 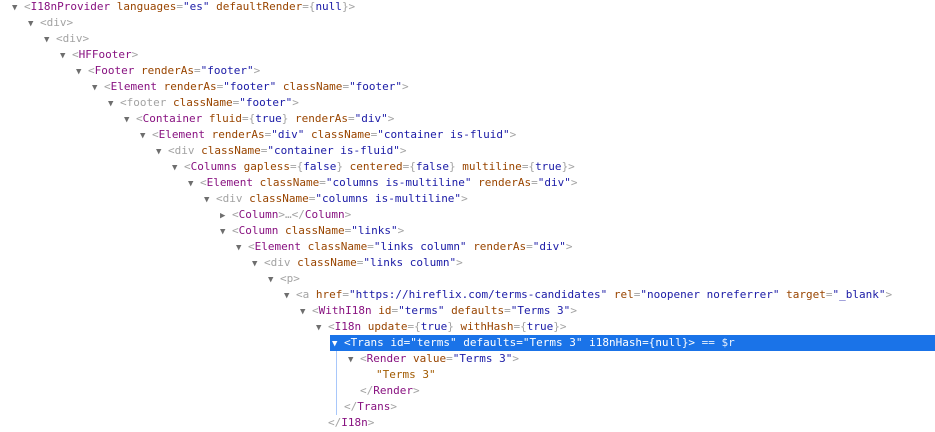 I want to click on tree-row: </I18n>, so click(x=345, y=423).